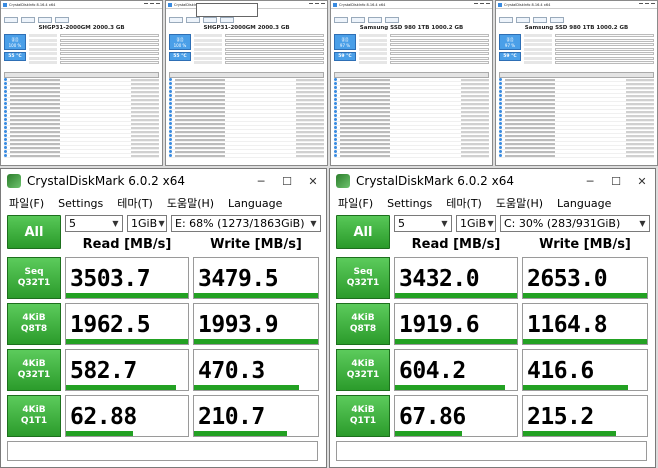 This screenshot has height=468, width=658. I want to click on cdm-title-text: CrystalDiskMark 6.0.2 x64, so click(106, 181).